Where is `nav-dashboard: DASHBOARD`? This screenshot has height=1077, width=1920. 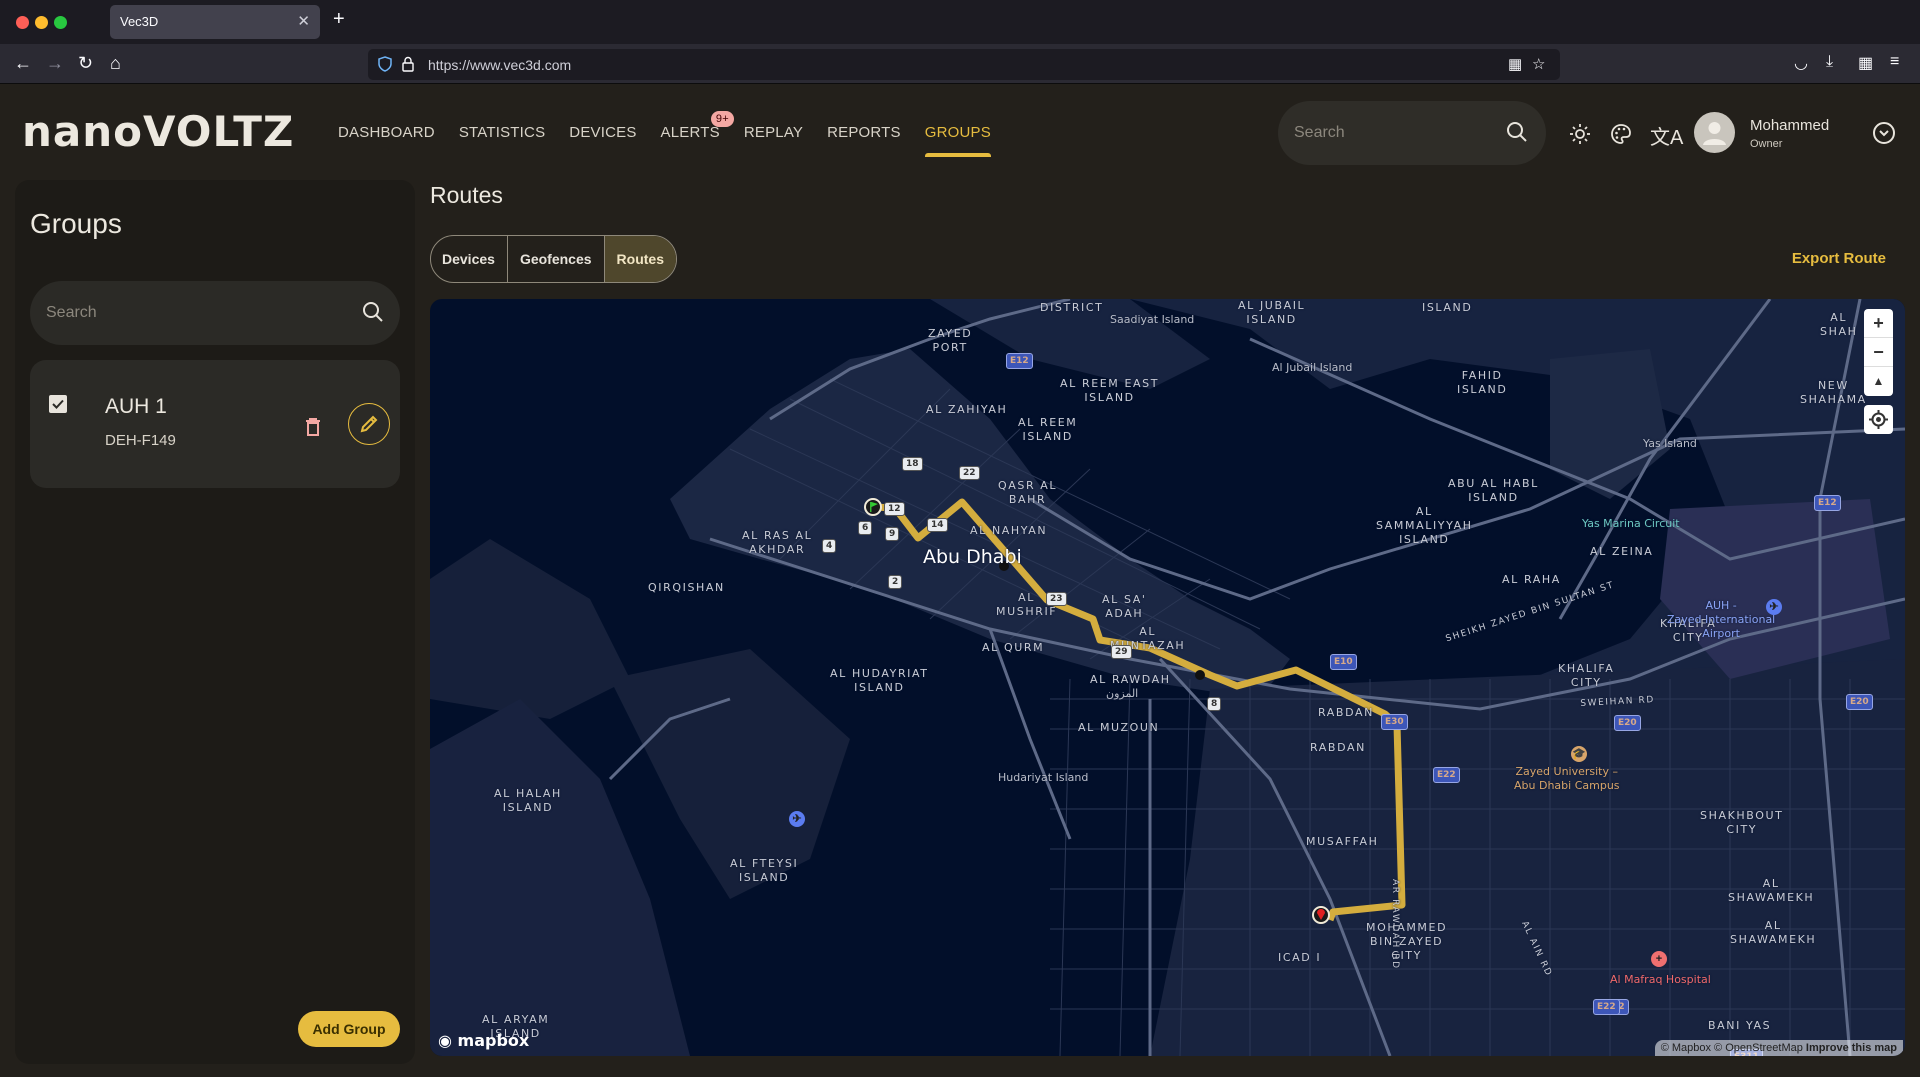 nav-dashboard: DASHBOARD is located at coordinates (386, 125).